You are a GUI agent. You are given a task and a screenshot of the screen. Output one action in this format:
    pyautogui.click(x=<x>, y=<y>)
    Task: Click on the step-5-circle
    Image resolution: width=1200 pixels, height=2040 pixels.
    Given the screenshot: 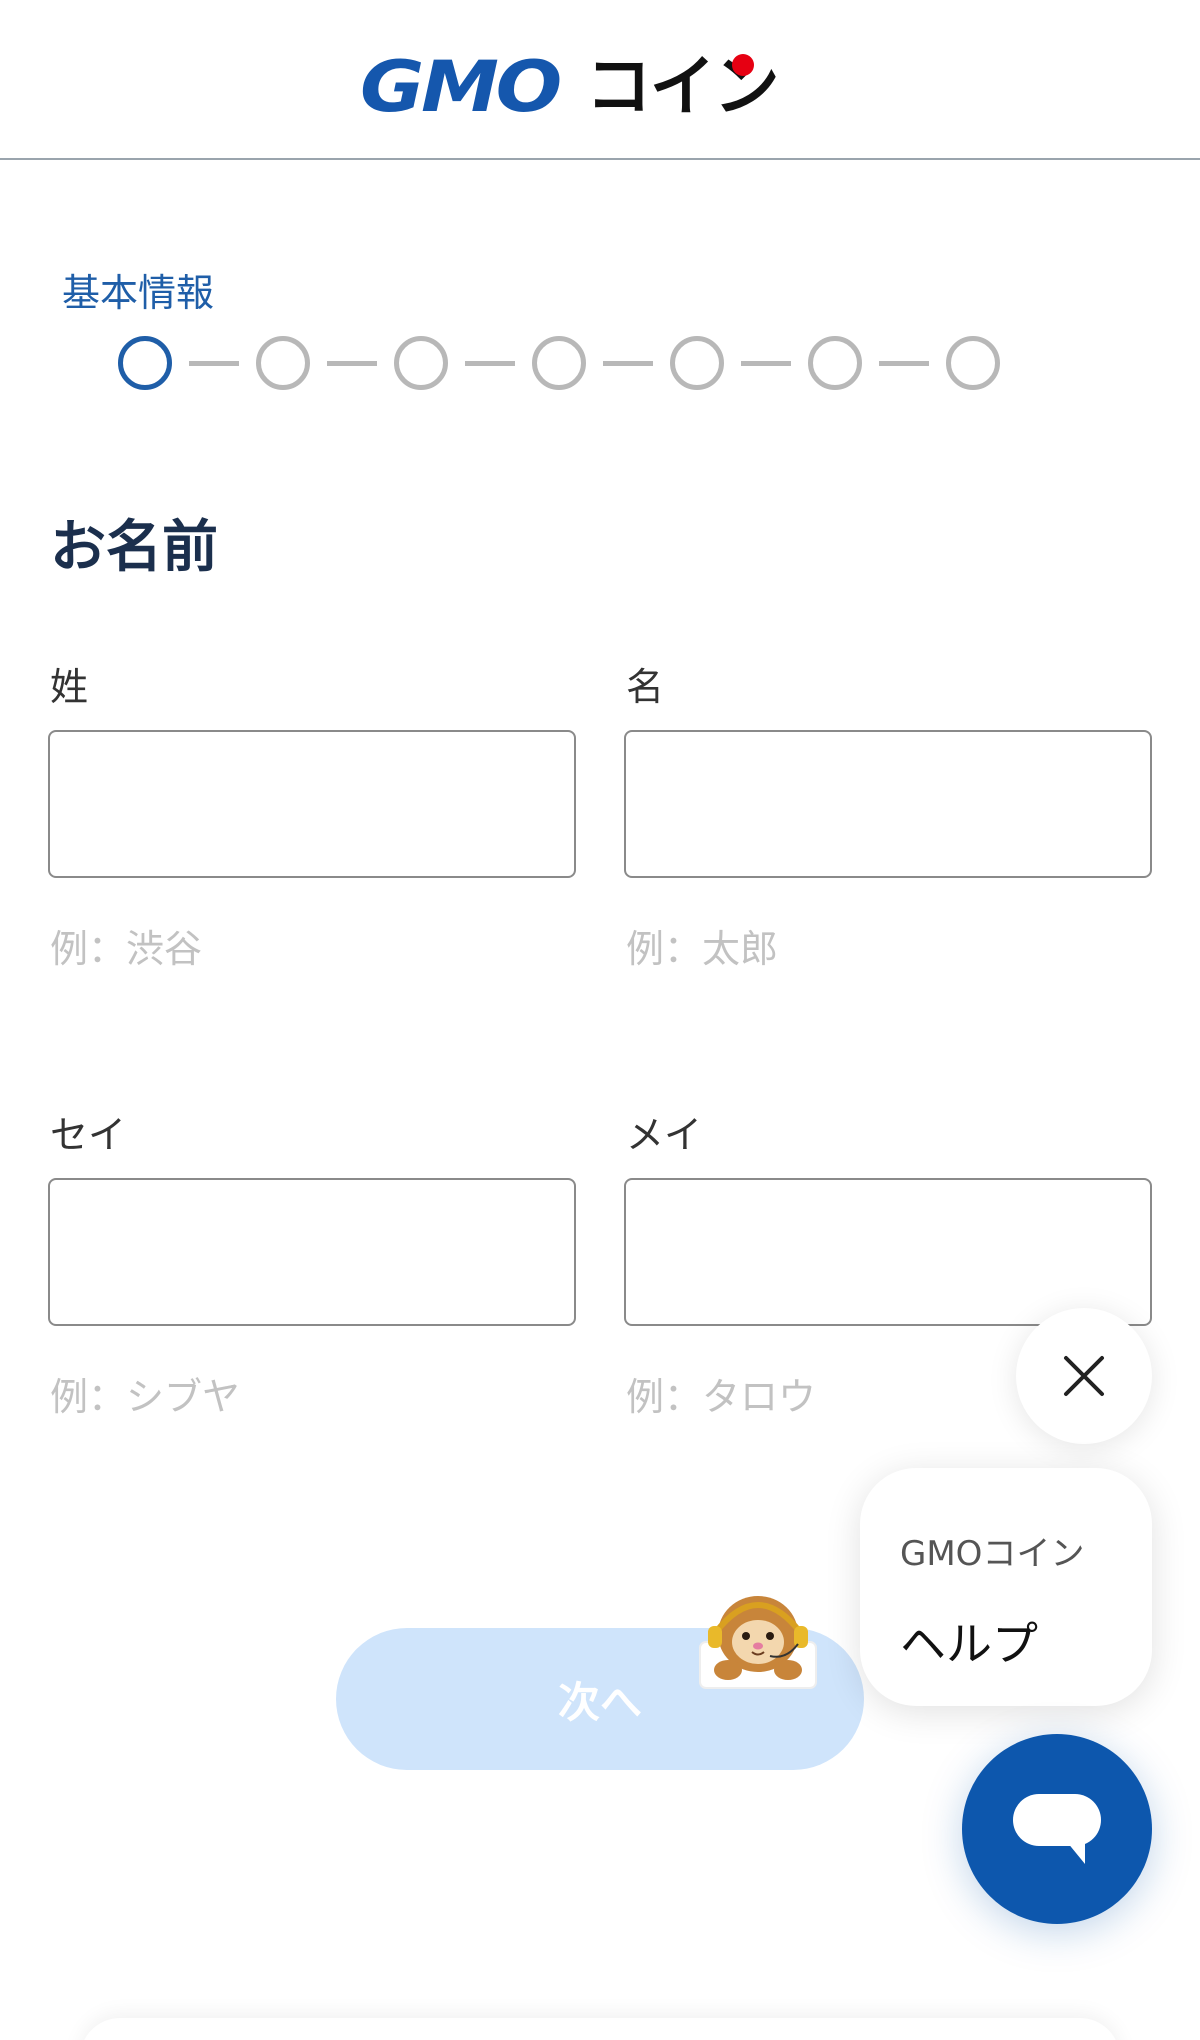 What is the action you would take?
    pyautogui.click(x=697, y=363)
    